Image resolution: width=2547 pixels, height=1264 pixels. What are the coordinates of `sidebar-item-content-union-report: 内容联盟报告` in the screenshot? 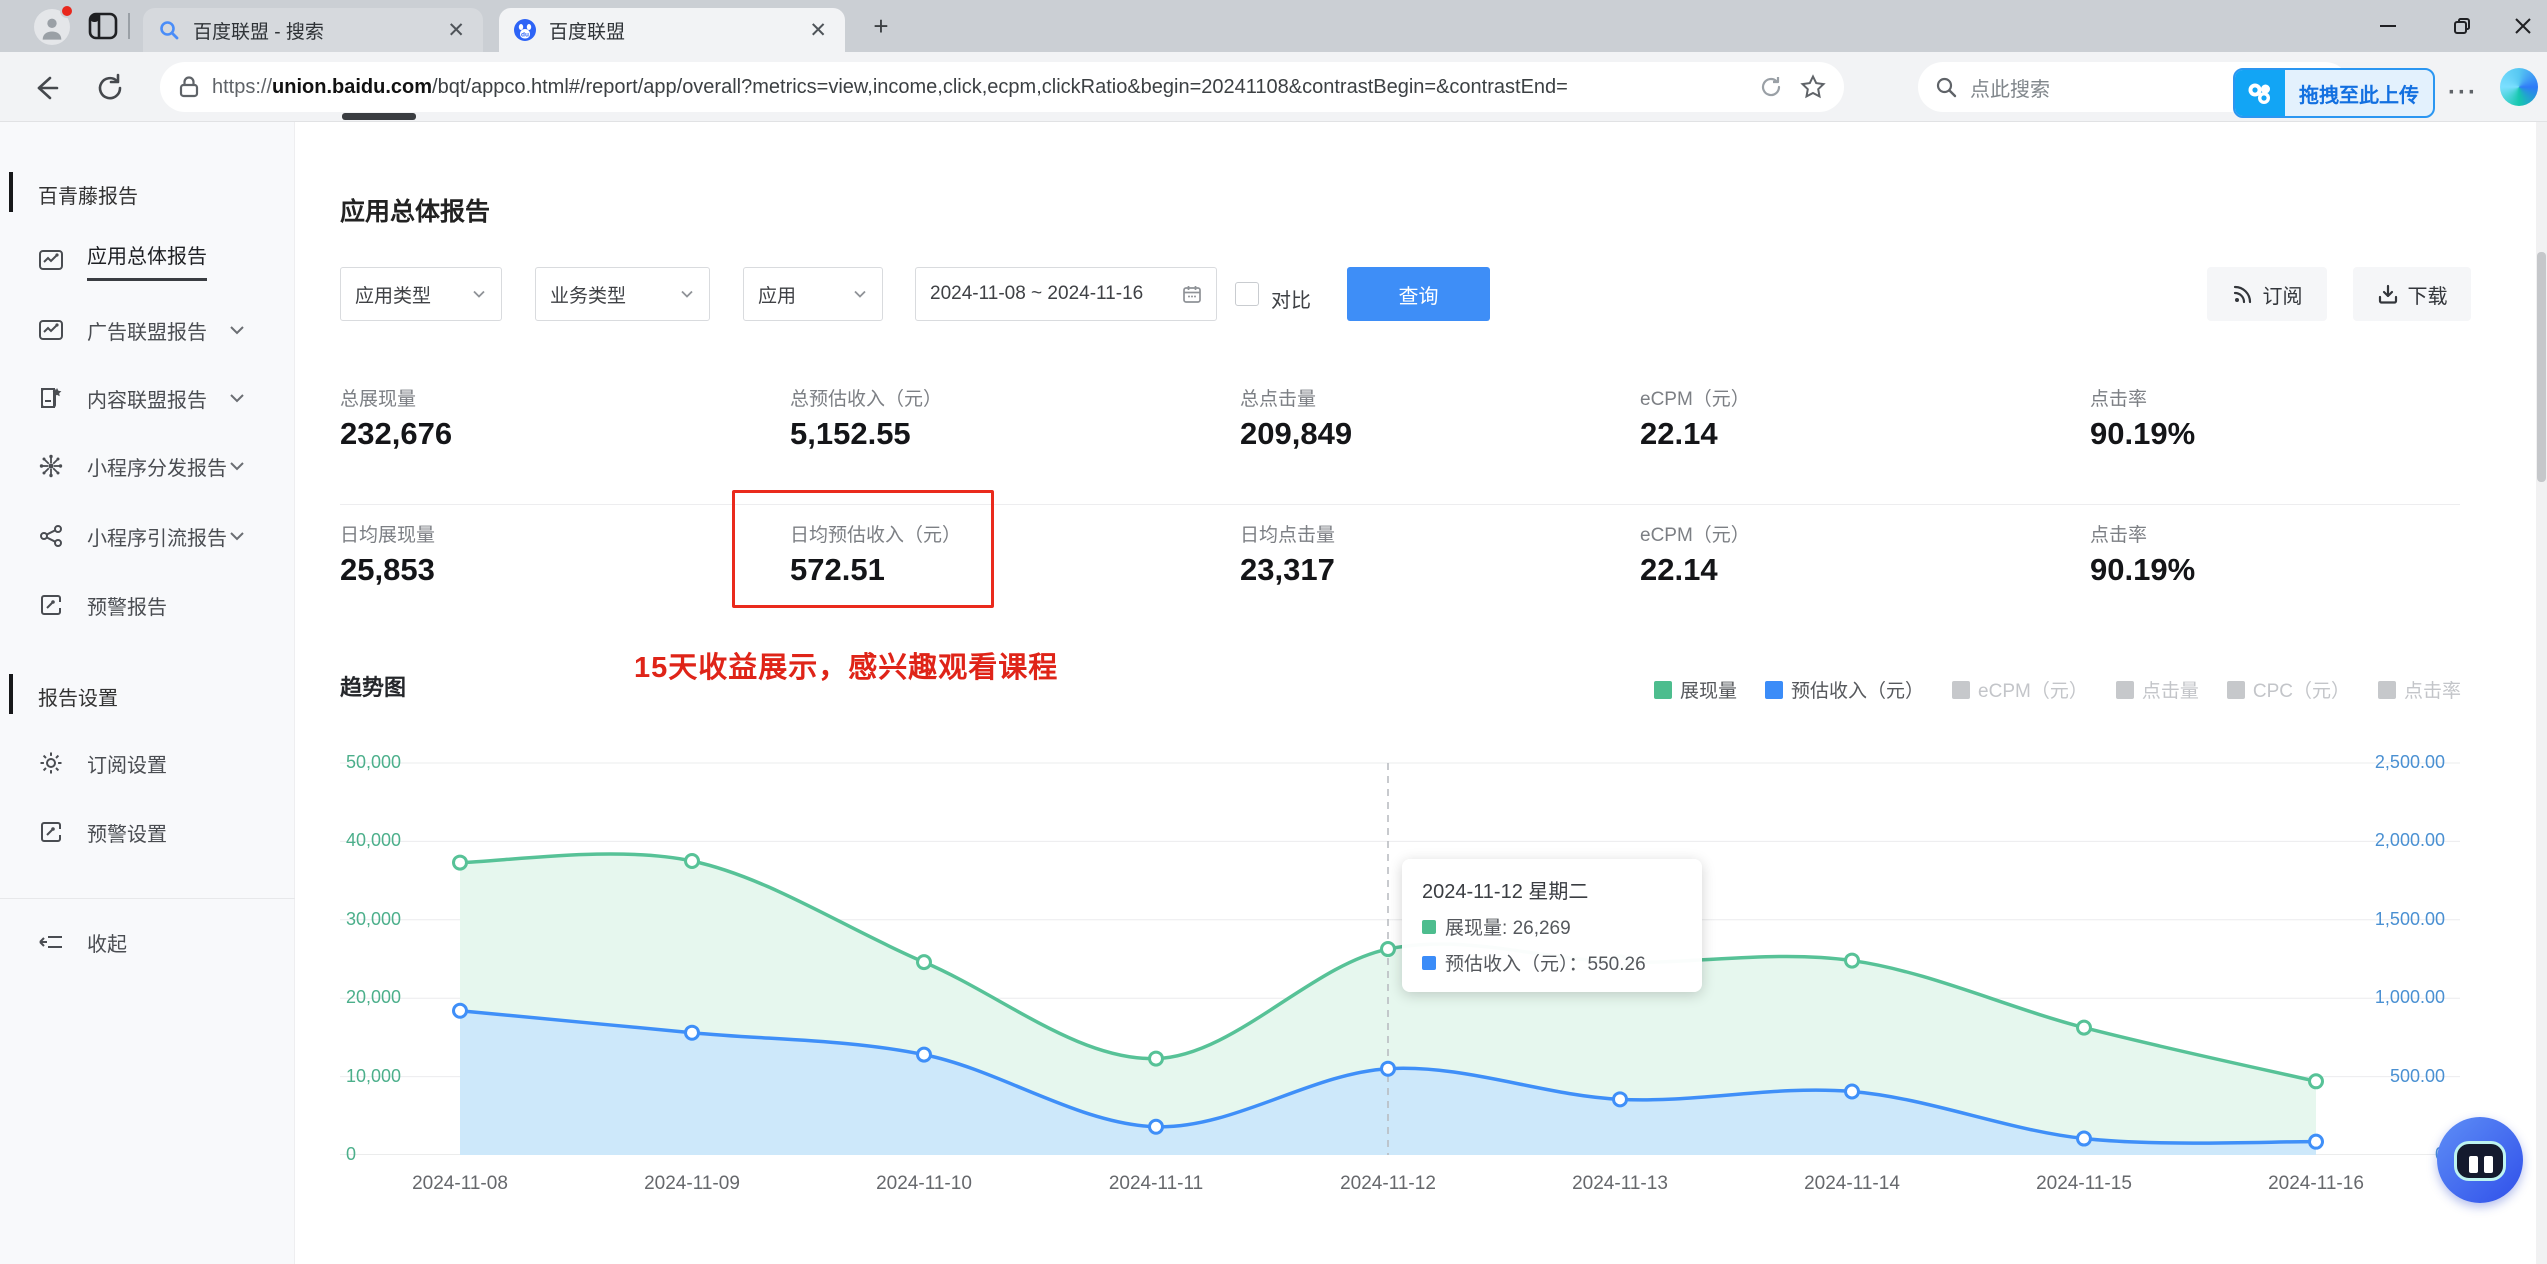 It's located at (147, 398).